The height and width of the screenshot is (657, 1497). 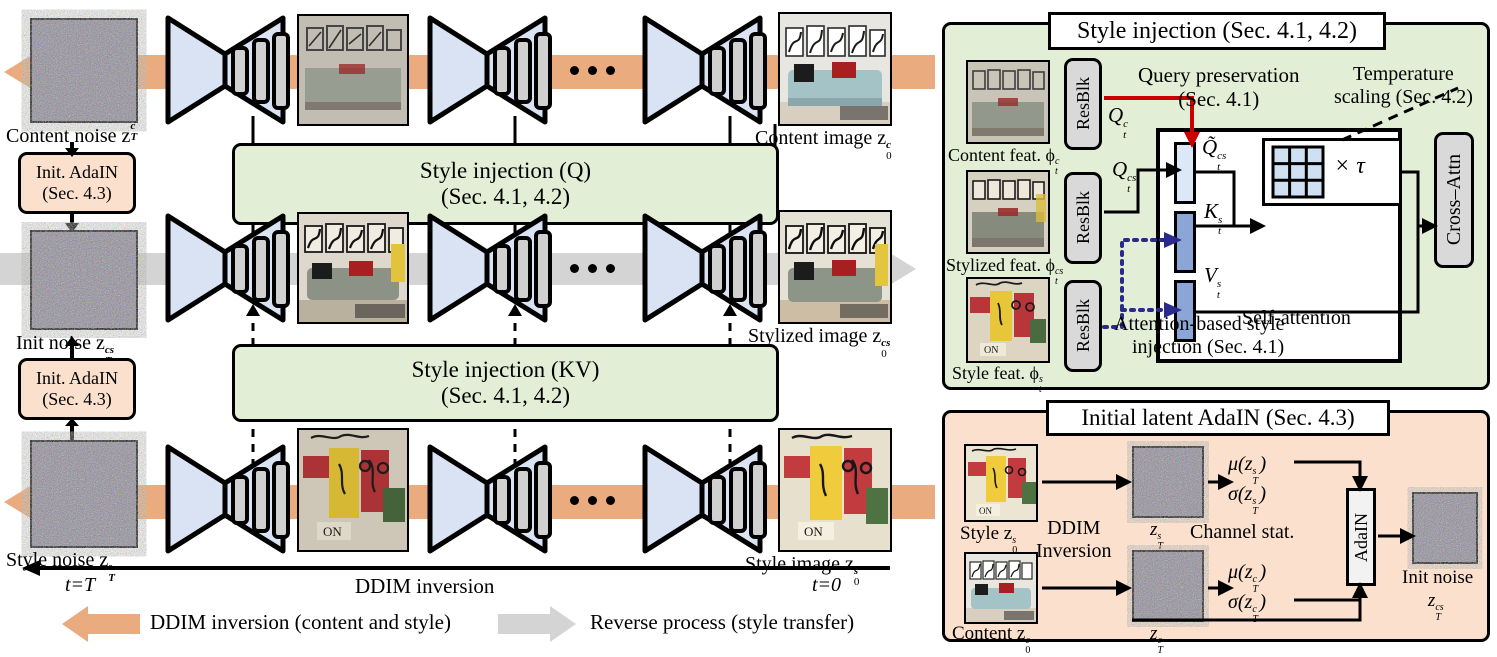 What do you see at coordinates (1129, 189) in the screenshot?
I see `q-cs-sub: t` at bounding box center [1129, 189].